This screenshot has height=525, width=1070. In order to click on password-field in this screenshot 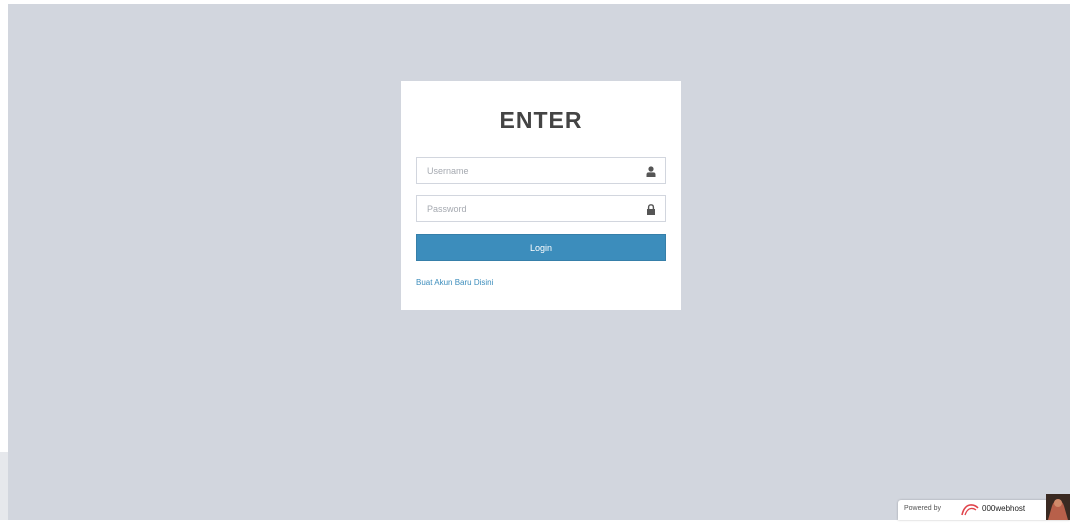, I will do `click(541, 208)`.